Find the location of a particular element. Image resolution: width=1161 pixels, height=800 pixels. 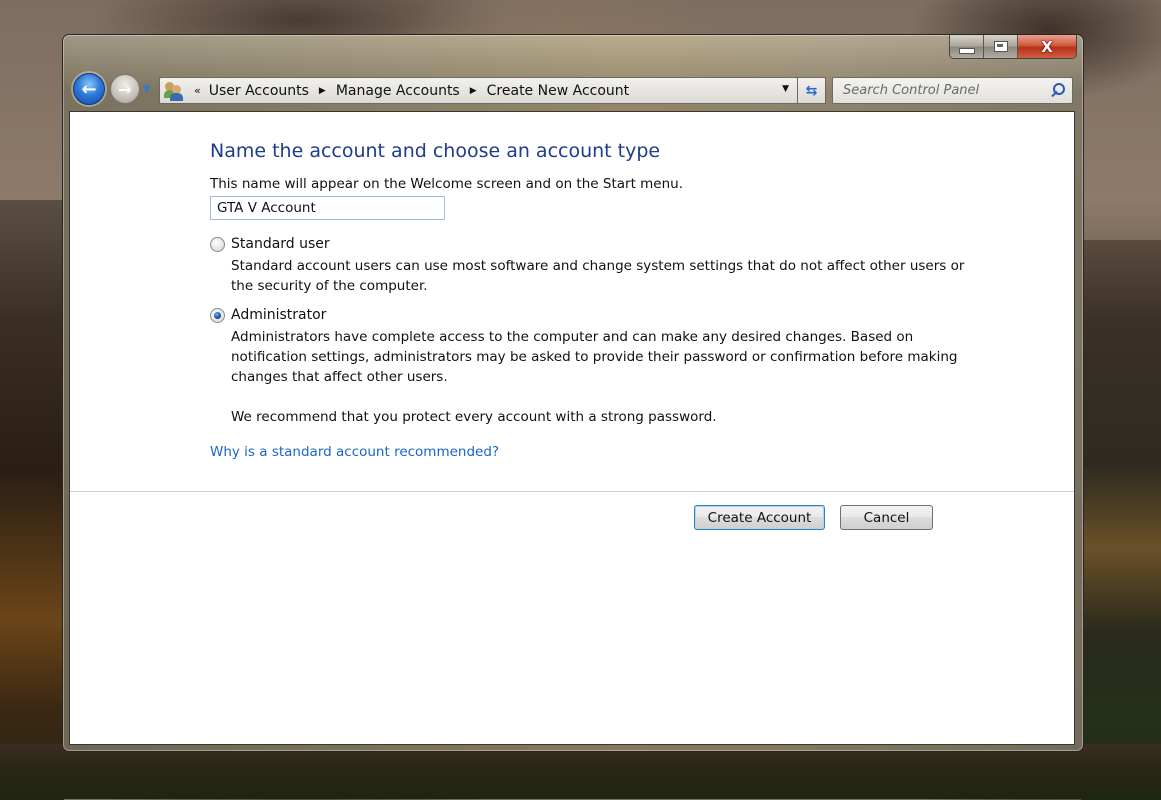

recent-pages-button: ▼ is located at coordinates (147, 89).